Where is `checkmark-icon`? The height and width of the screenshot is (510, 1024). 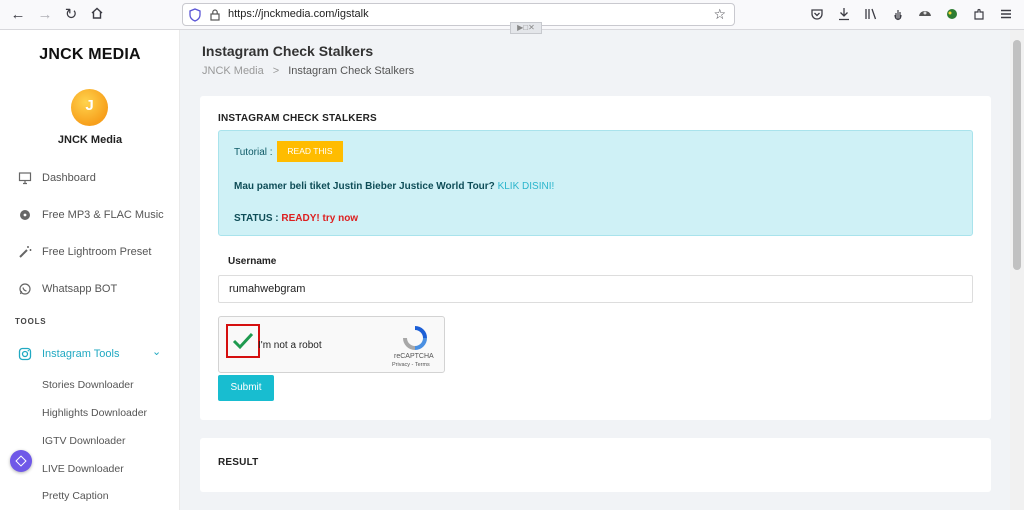
checkmark-icon is located at coordinates (243, 341).